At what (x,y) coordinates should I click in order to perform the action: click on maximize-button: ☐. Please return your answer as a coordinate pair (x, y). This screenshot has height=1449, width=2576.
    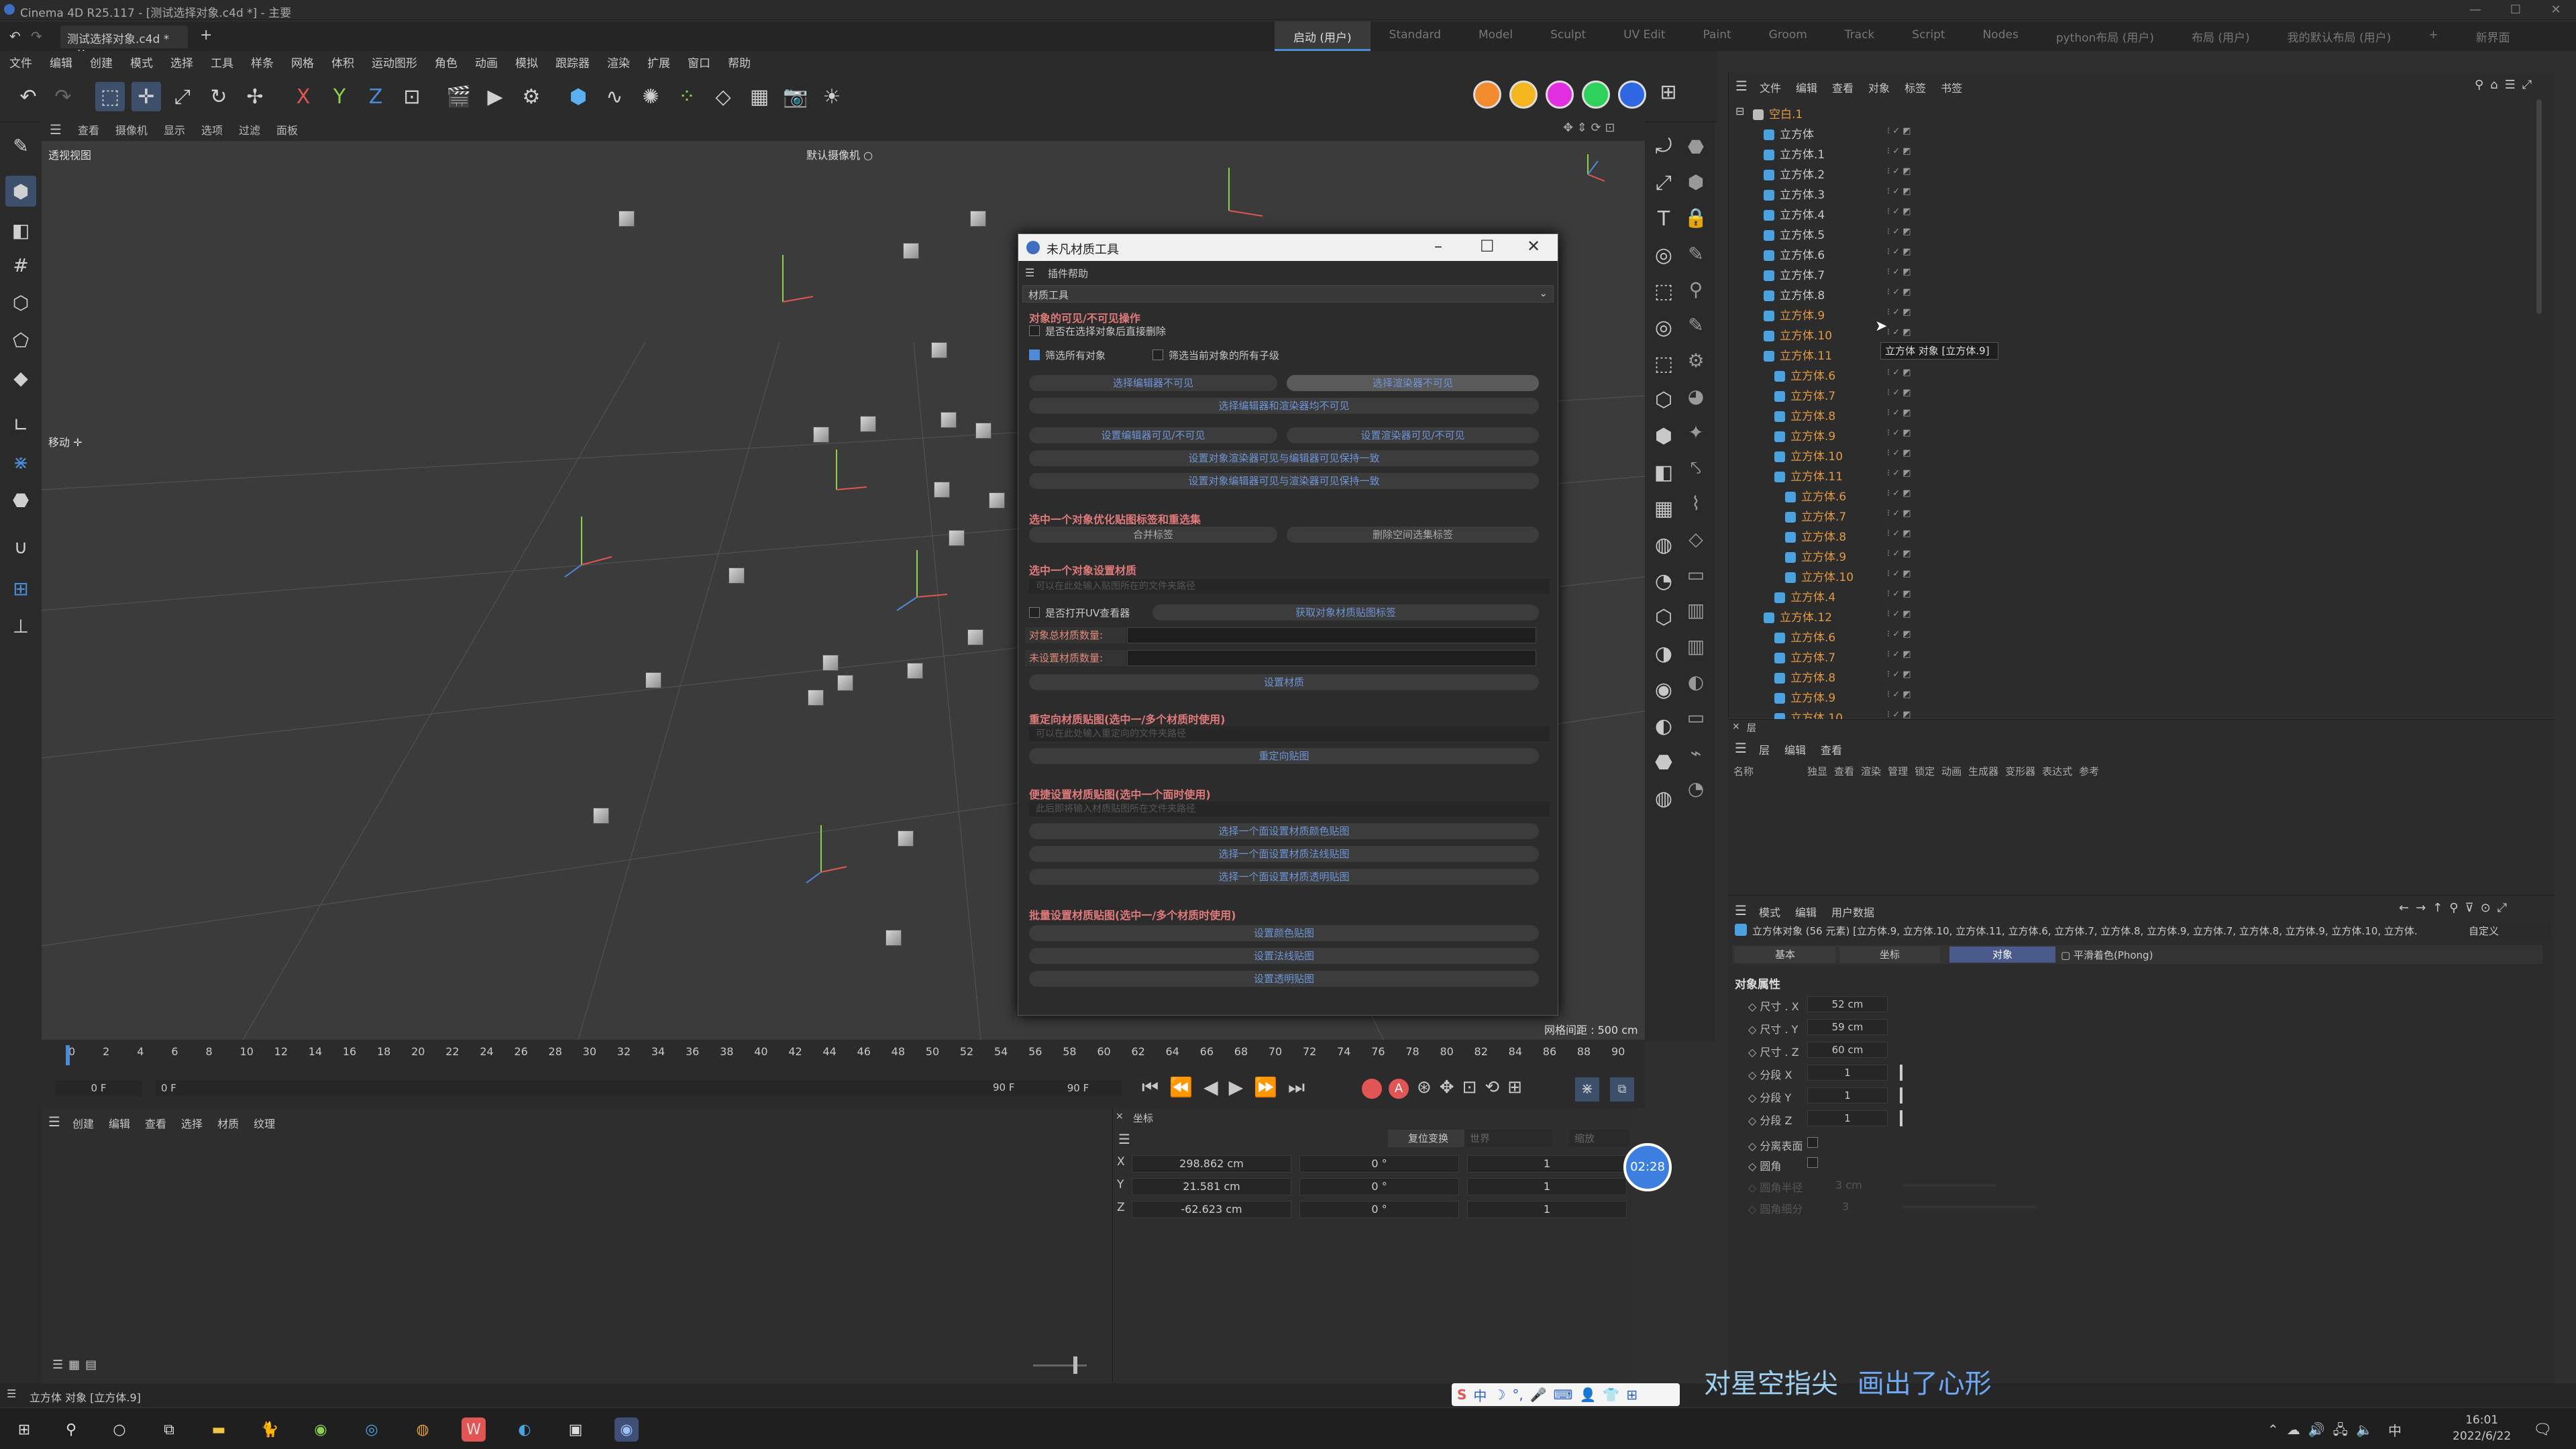
    Looking at the image, I should click on (2516, 10).